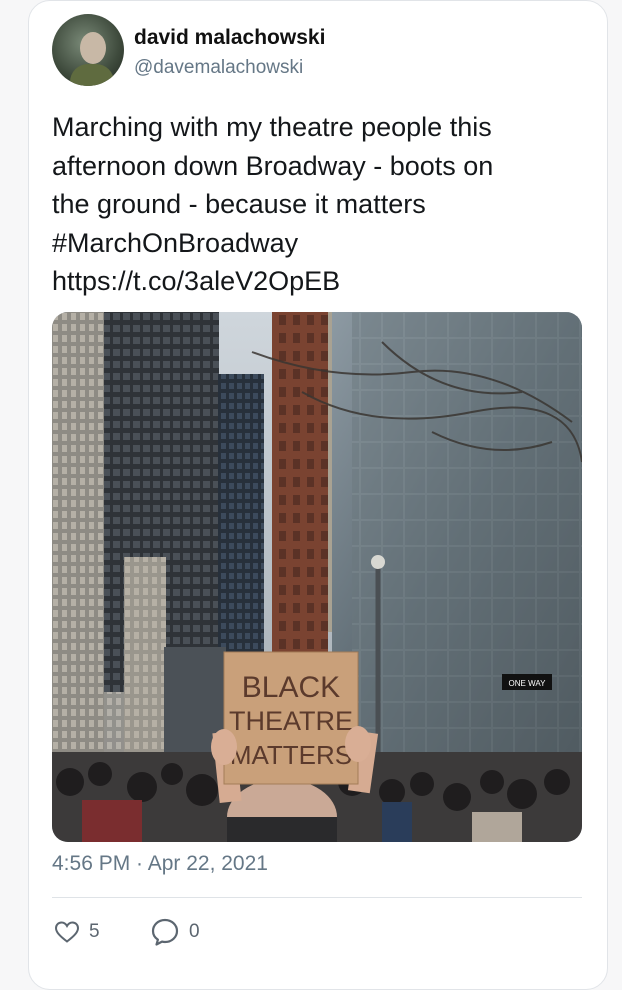  I want to click on reply-count: 0, so click(194, 931).